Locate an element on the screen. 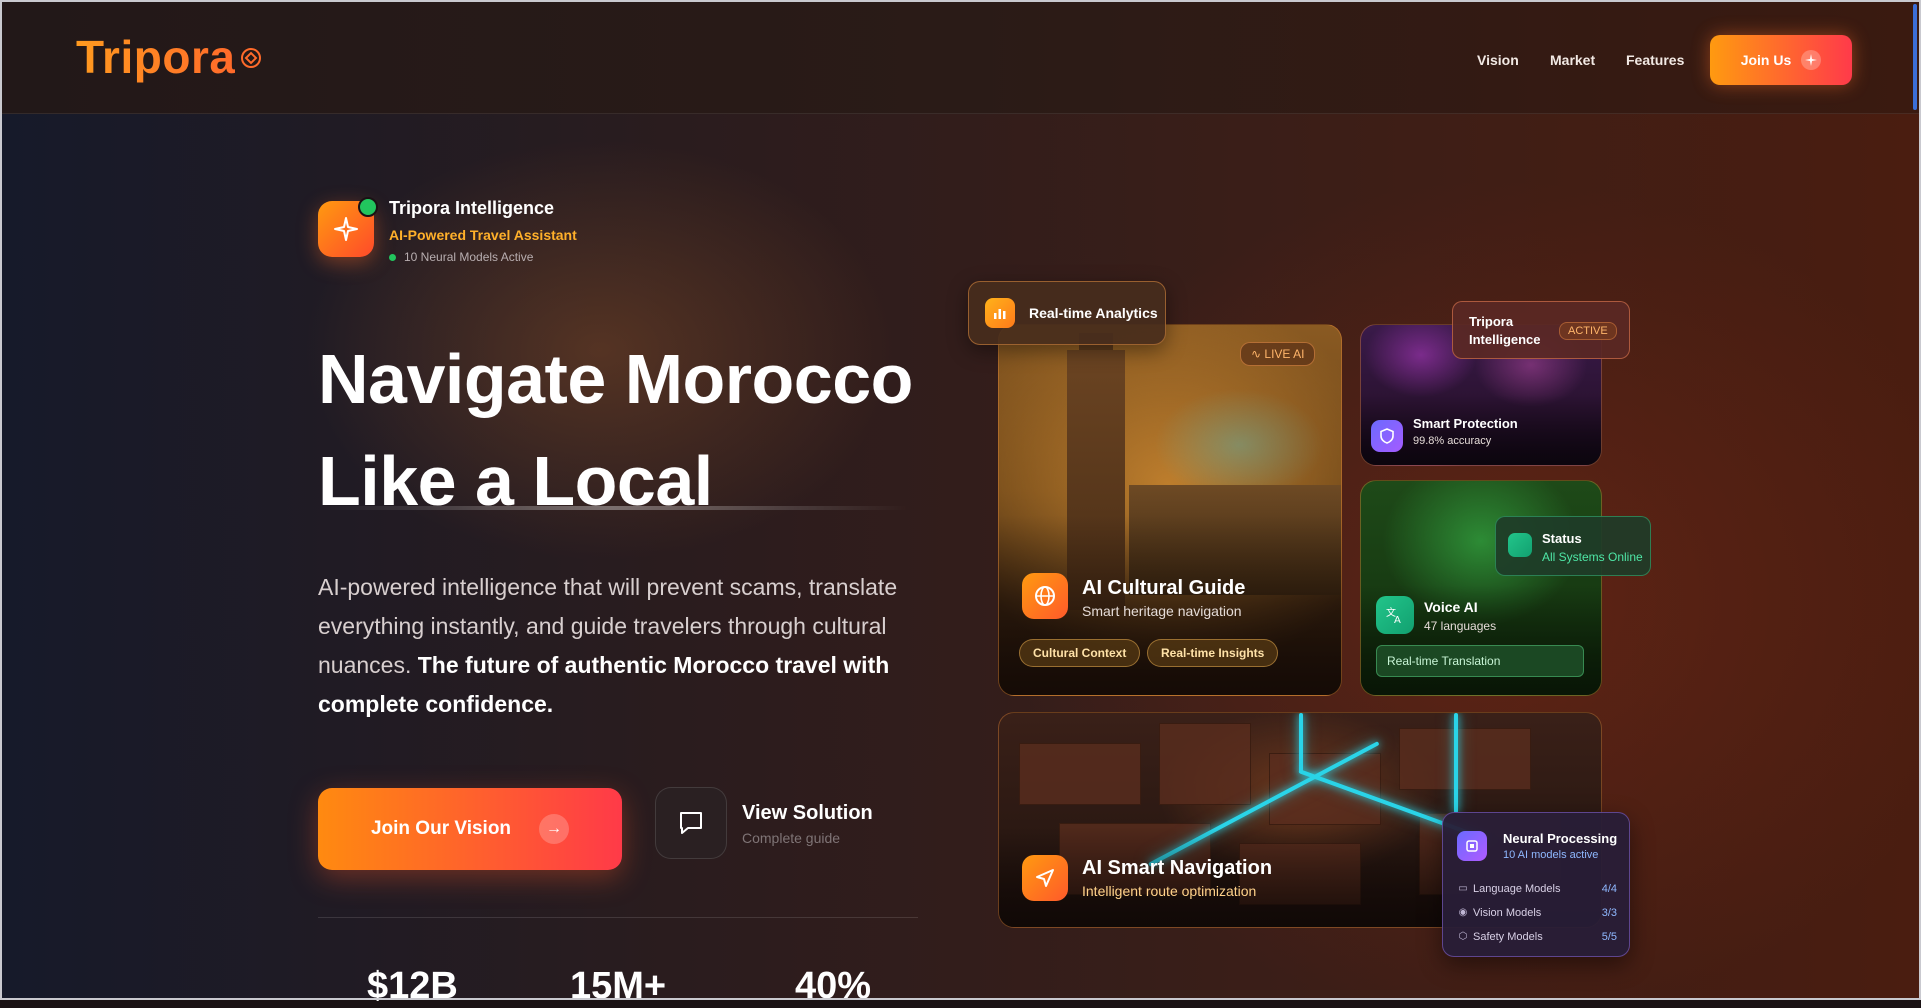  status-title: Status is located at coordinates (1562, 538).